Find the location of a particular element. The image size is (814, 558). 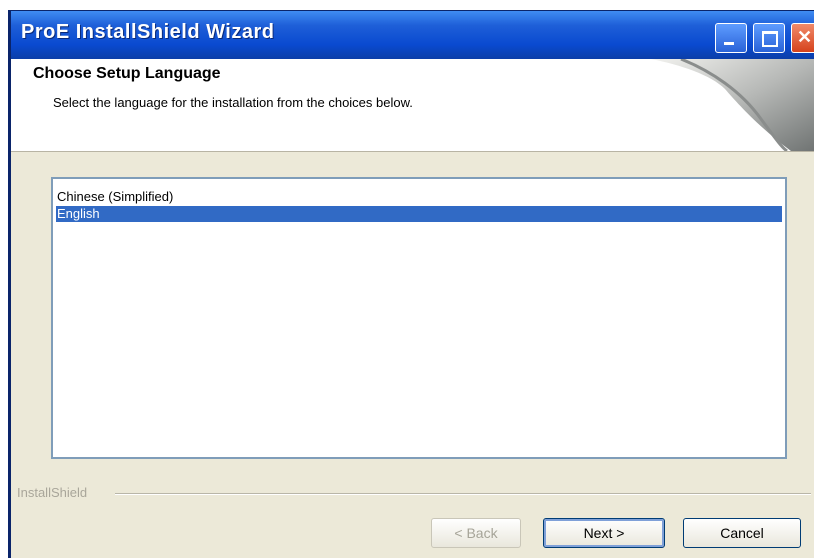

next-button: Next > is located at coordinates (604, 533).